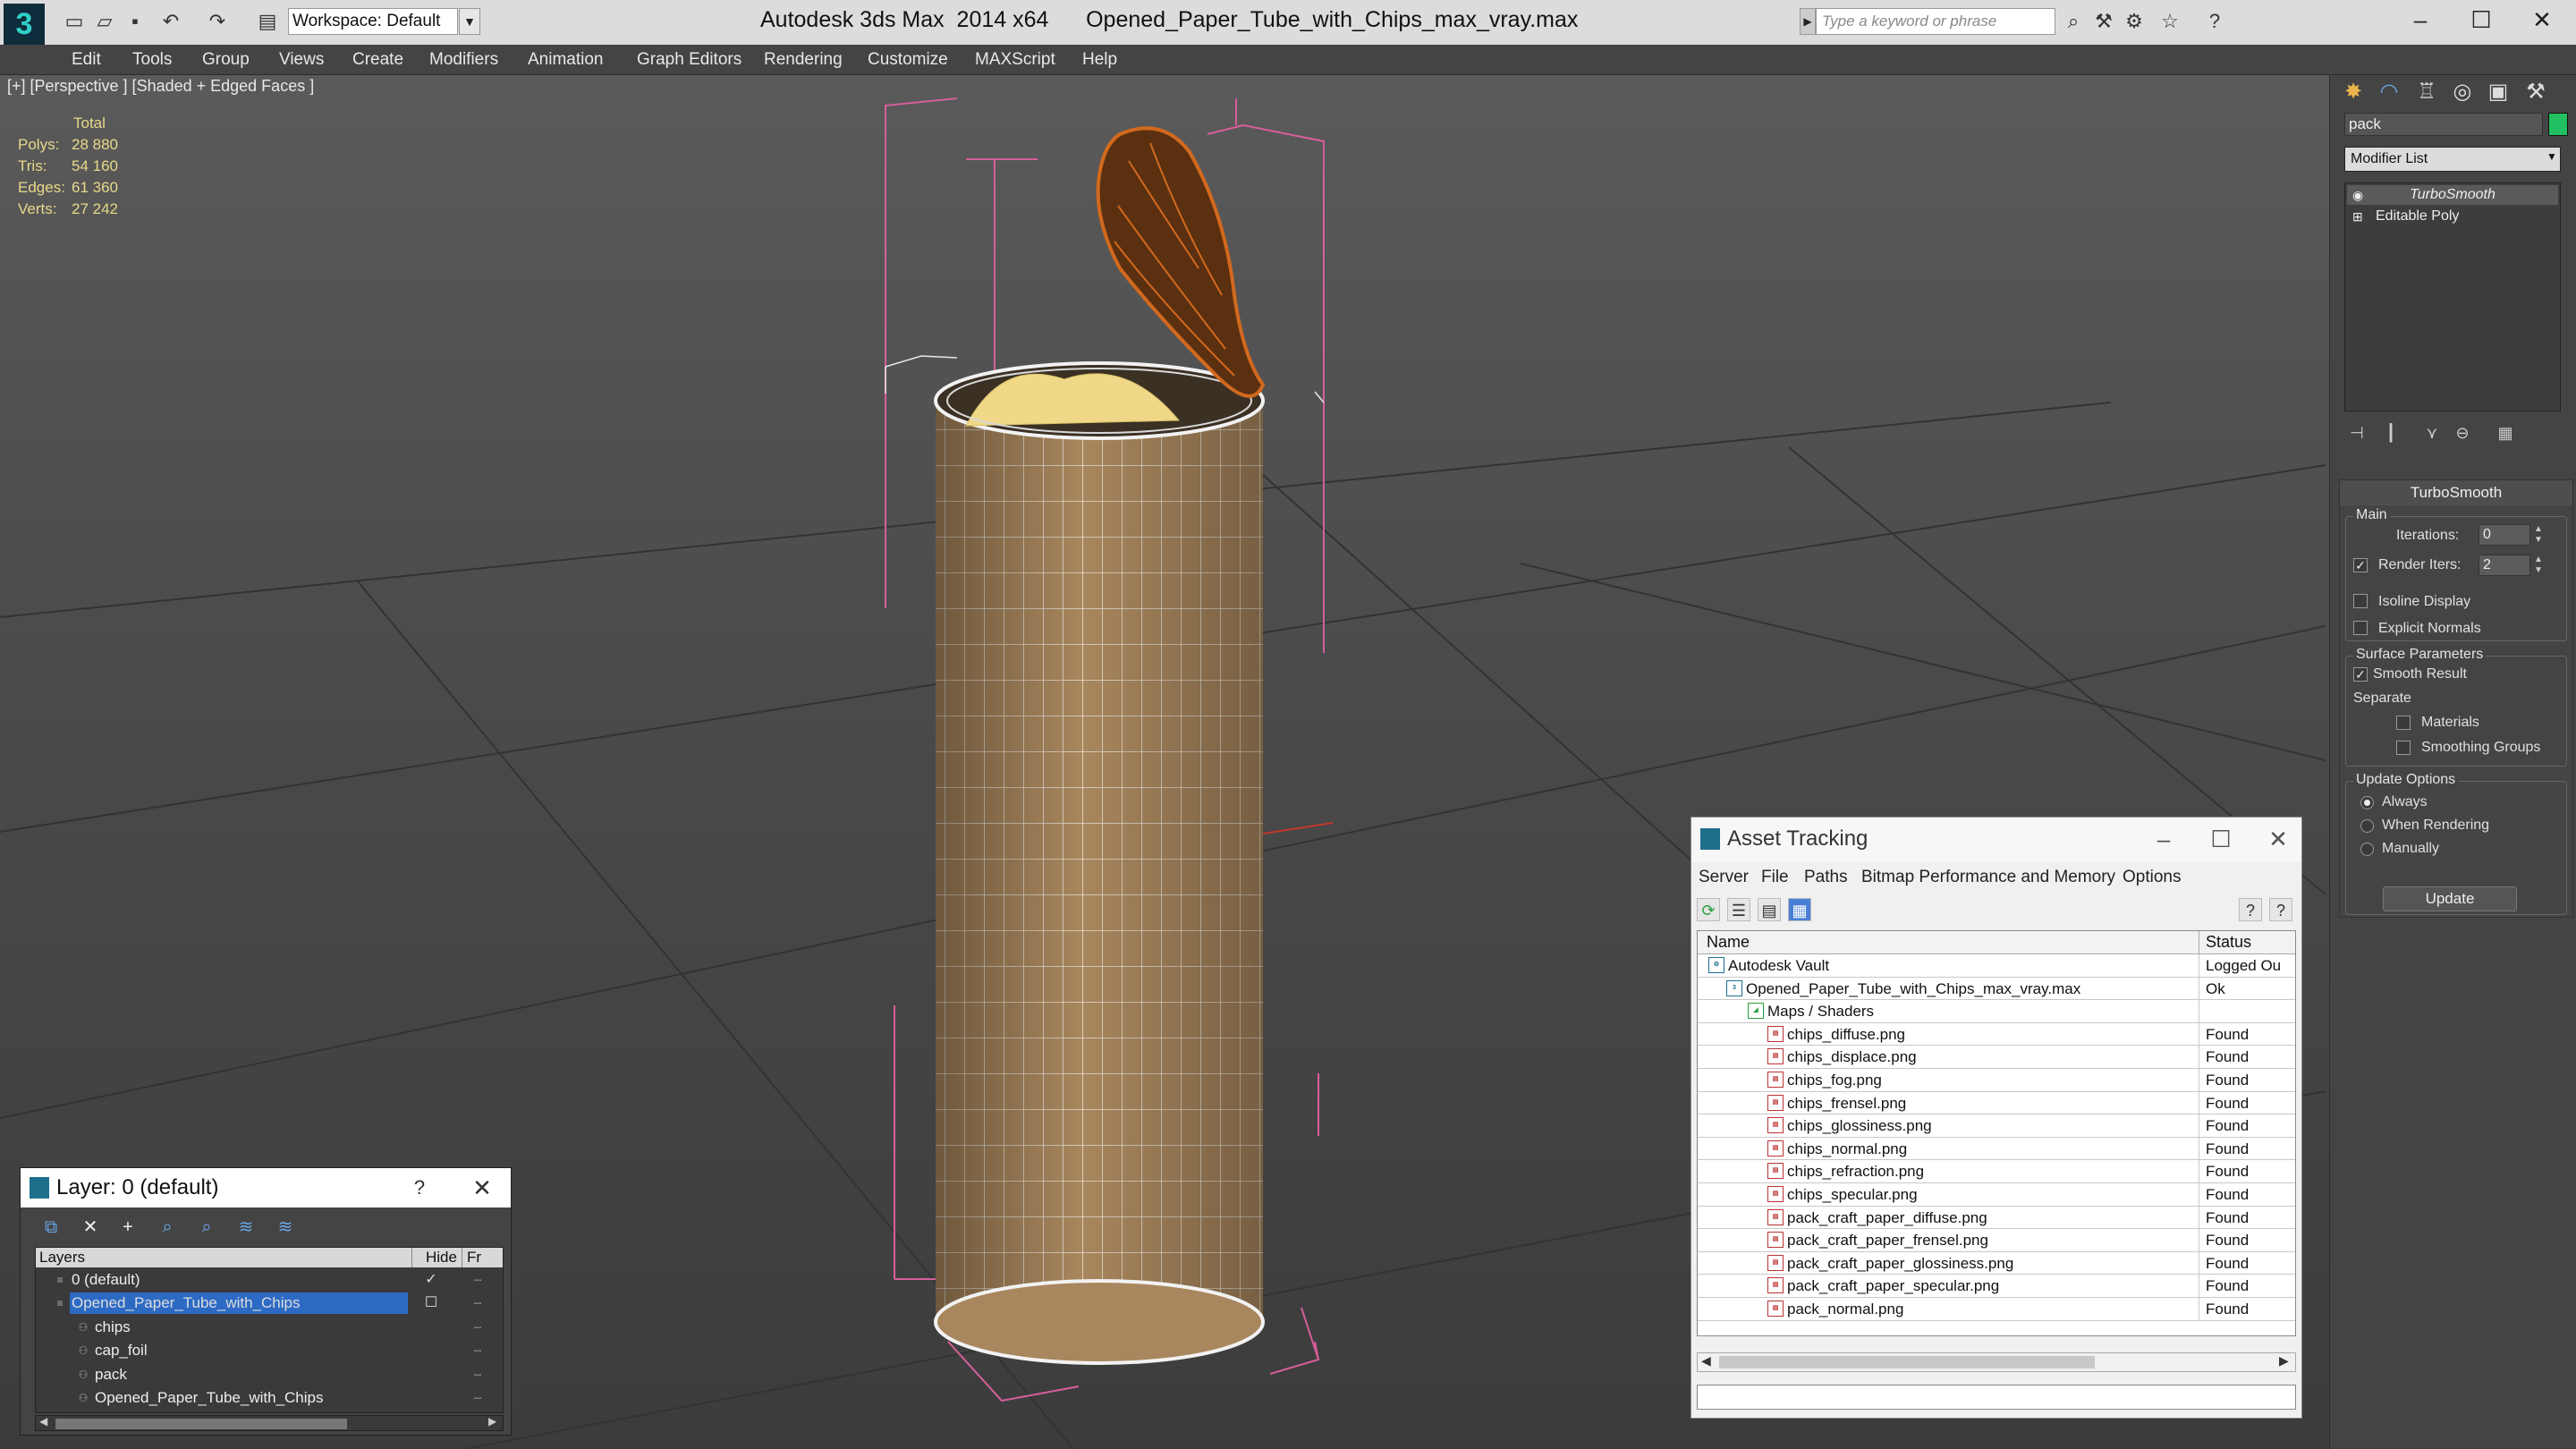 This screenshot has height=1449, width=2576. I want to click on layer-name: cap_foil, so click(121, 1350).